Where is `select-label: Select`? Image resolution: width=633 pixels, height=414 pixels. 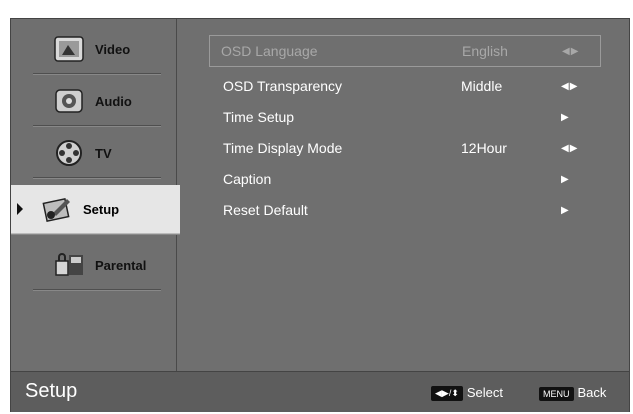 select-label: Select is located at coordinates (485, 392).